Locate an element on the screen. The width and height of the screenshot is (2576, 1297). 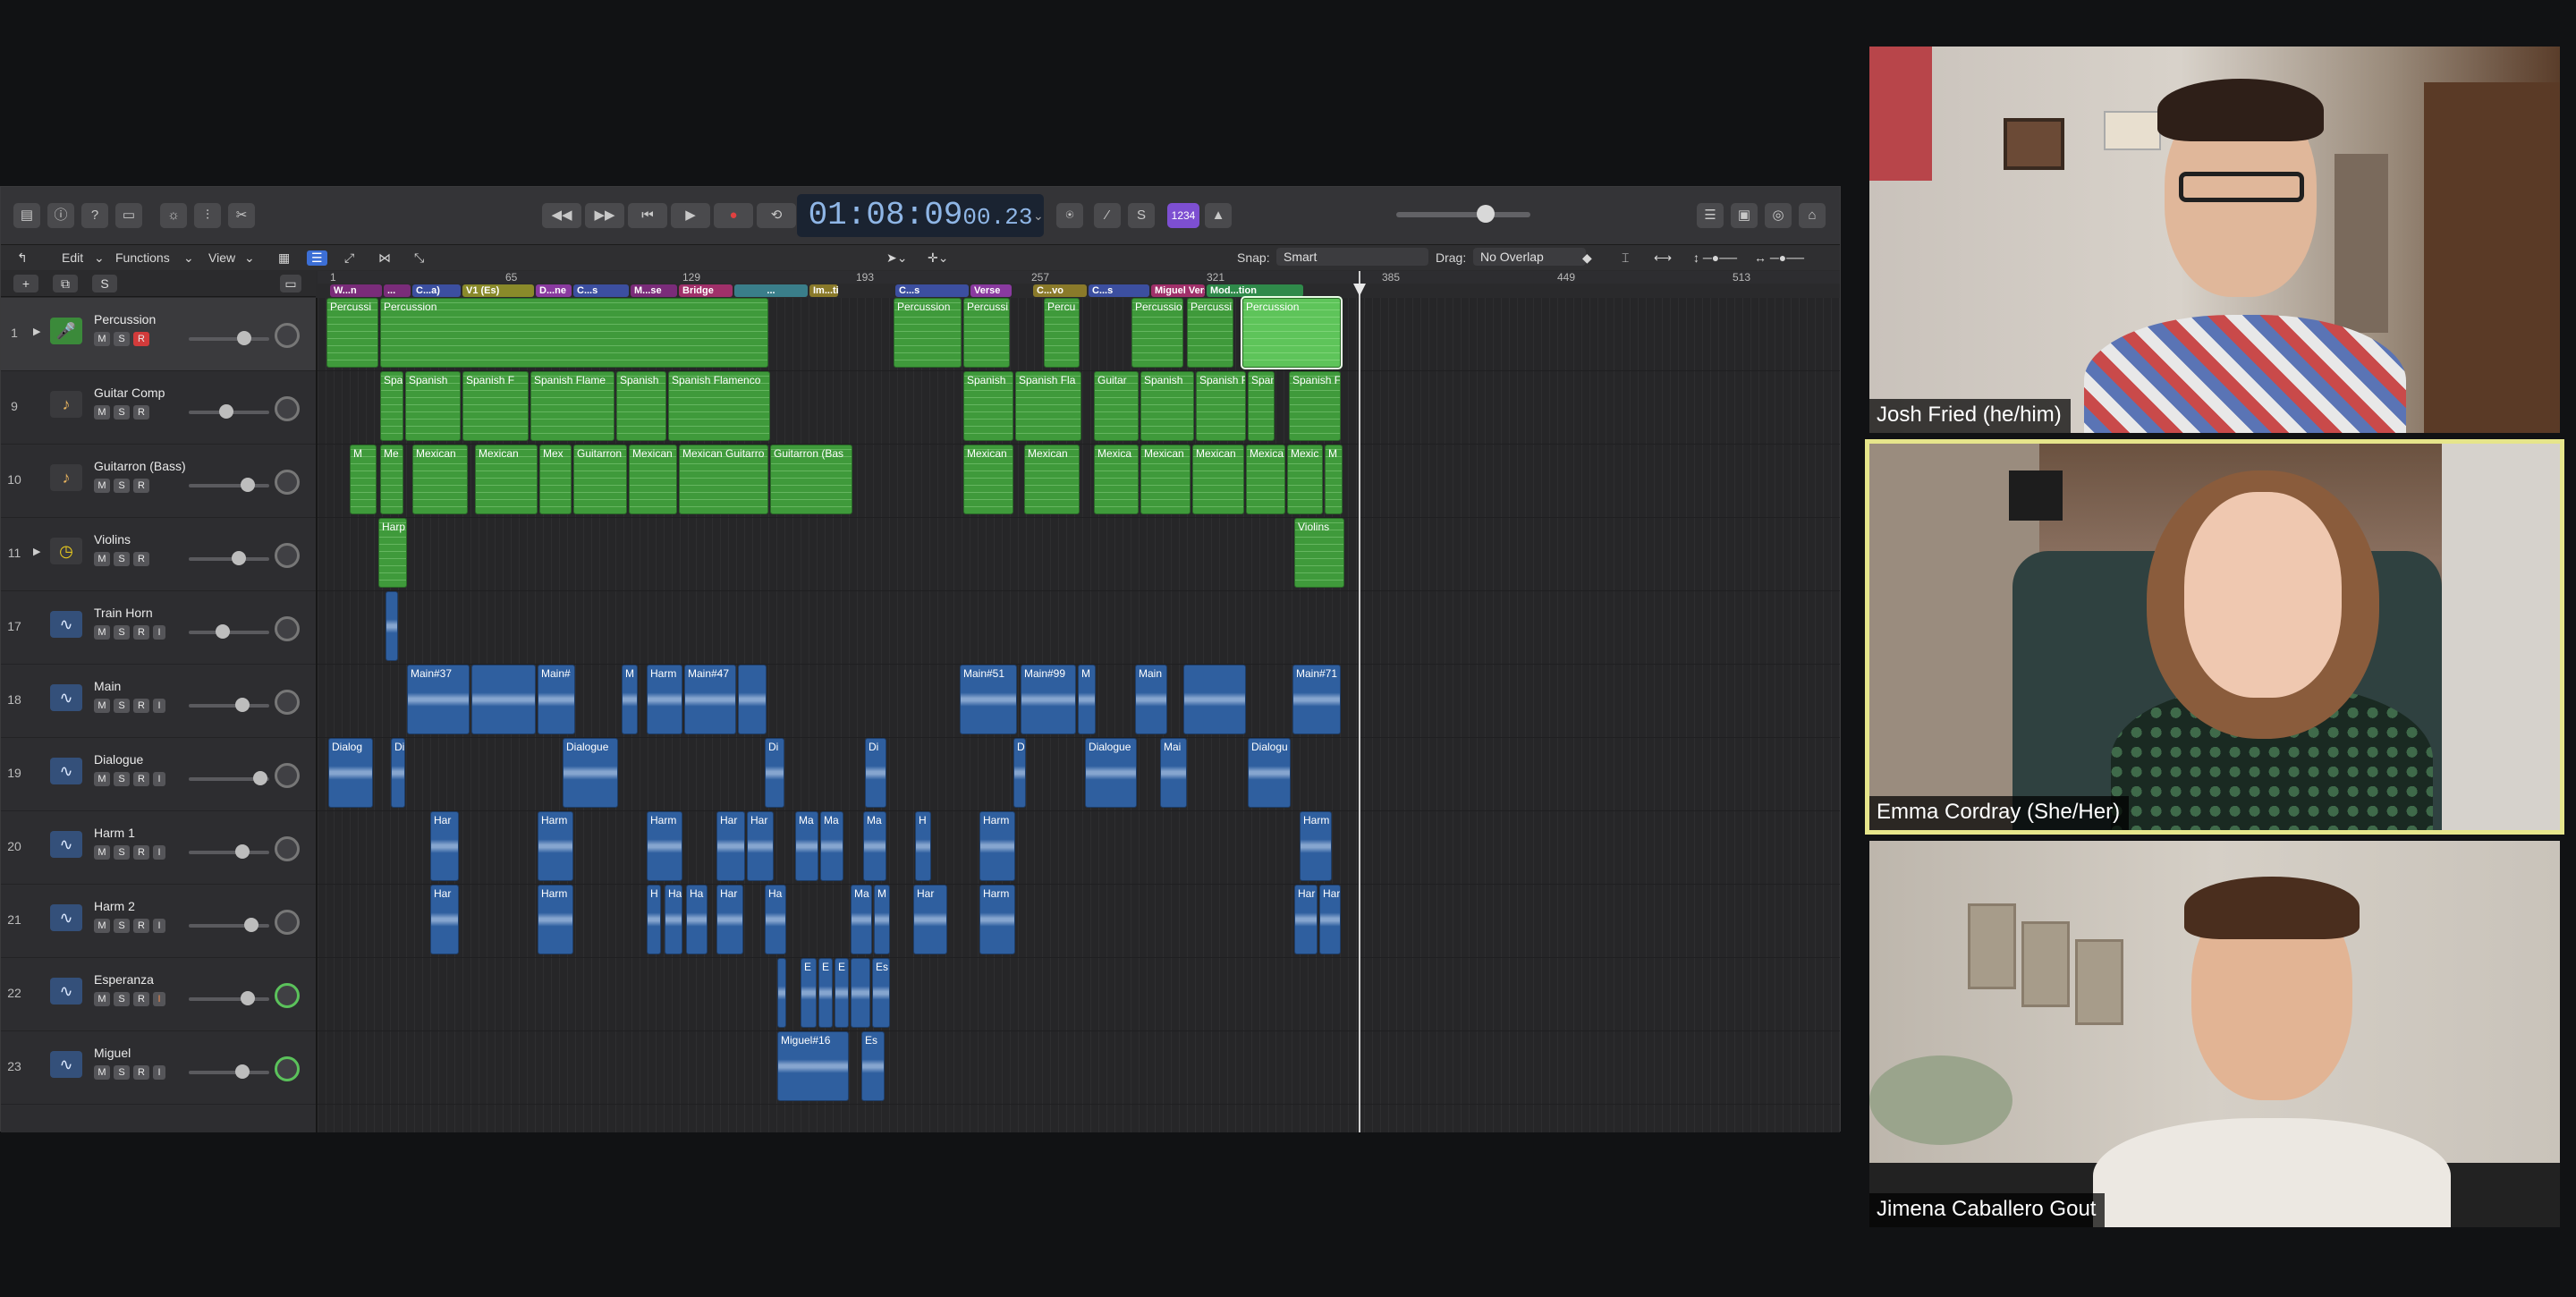
audio-region: Ha is located at coordinates (775, 919).